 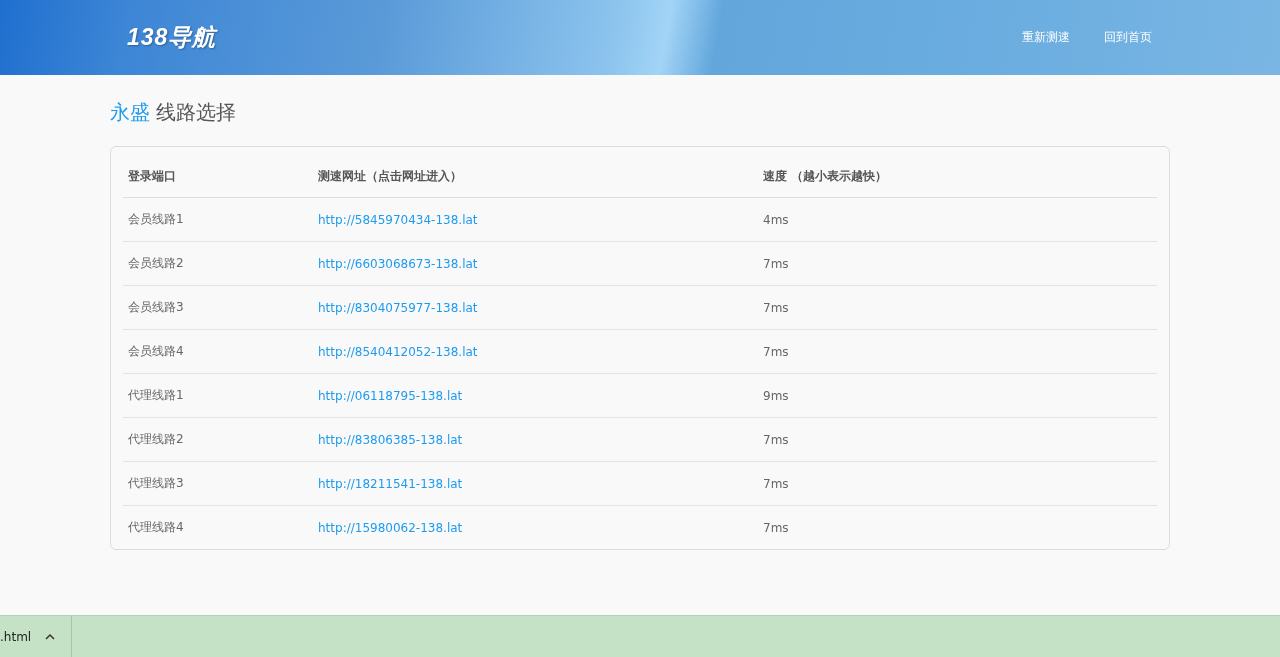 I want to click on column-header: 登录端口, so click(x=218, y=176).